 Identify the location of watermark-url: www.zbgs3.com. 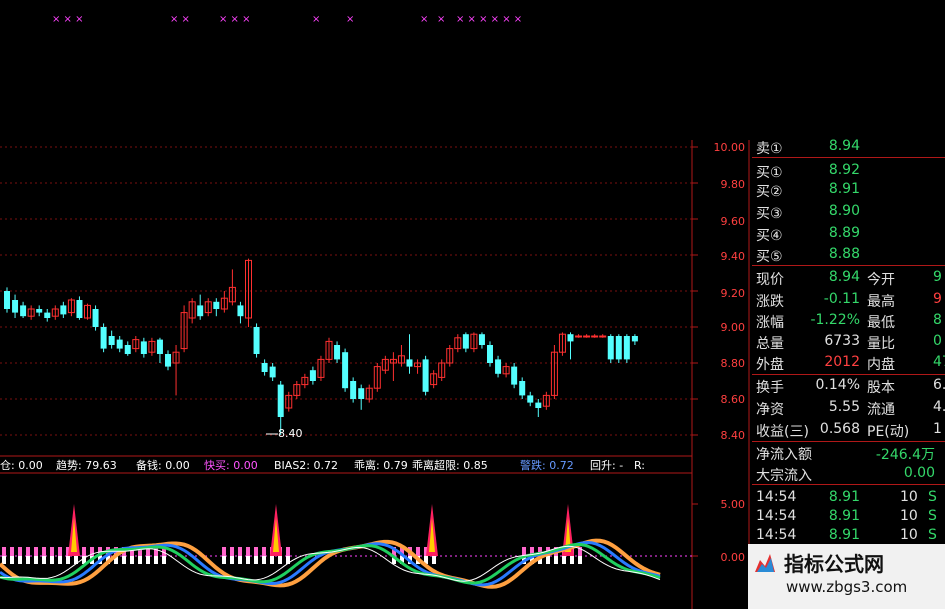
(847, 587).